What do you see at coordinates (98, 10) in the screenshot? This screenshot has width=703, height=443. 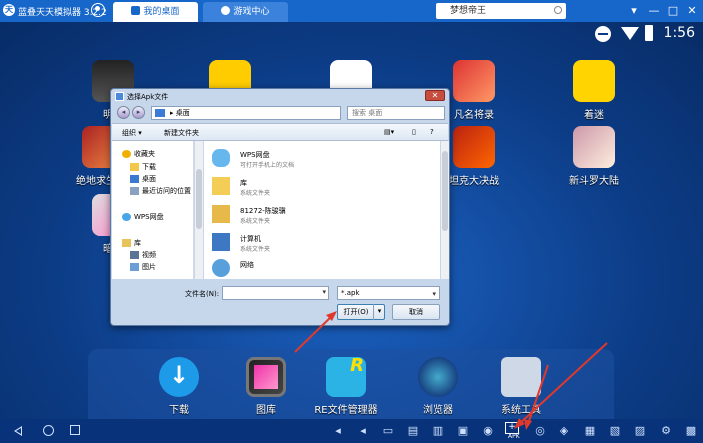 I see `user-account-icon` at bounding box center [98, 10].